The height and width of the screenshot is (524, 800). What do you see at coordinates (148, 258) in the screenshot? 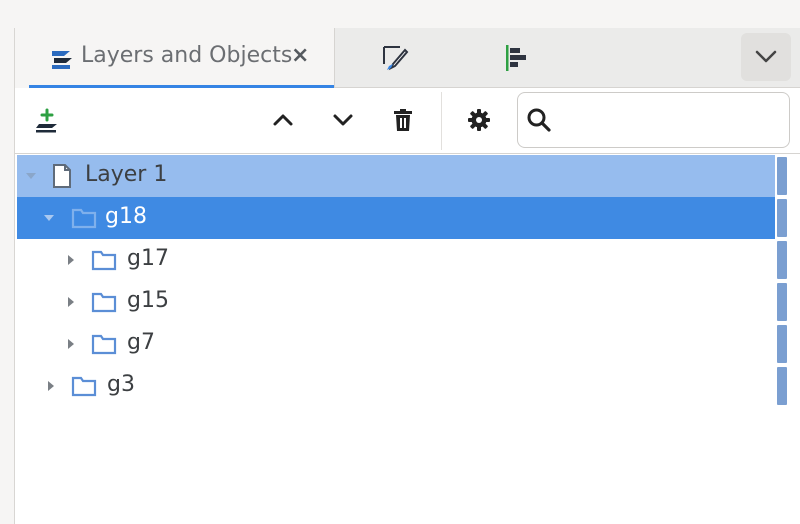
I see `tree-row-label: g17` at bounding box center [148, 258].